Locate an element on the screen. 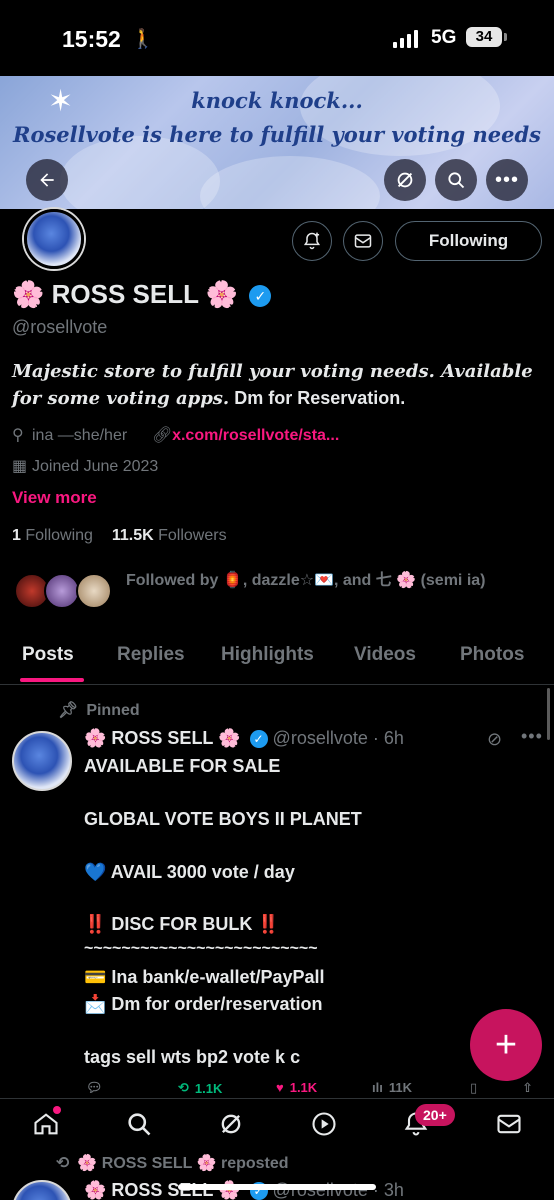 This screenshot has width=554, height=1200. active-tab-indicator is located at coordinates (52, 680).